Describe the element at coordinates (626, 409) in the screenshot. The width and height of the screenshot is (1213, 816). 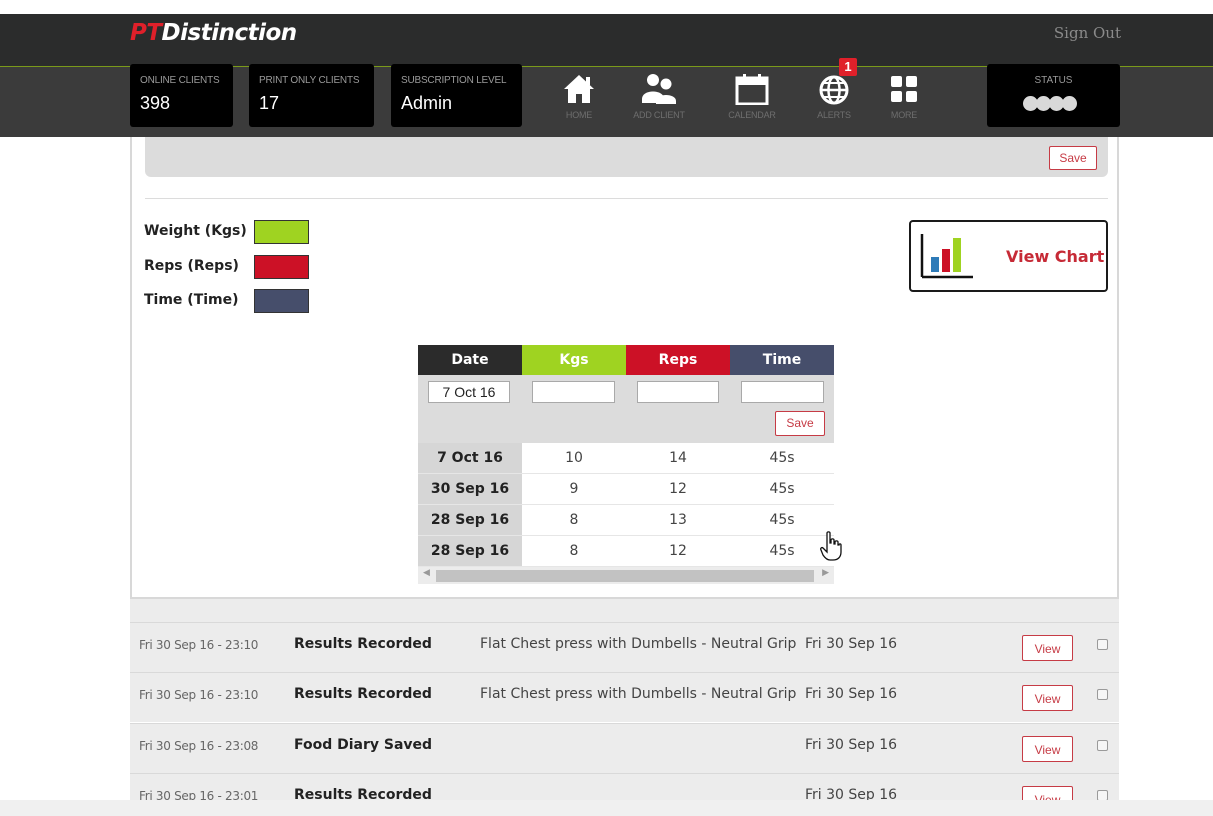
I see `new-entry-row: 7 Oct 16 Save` at that location.